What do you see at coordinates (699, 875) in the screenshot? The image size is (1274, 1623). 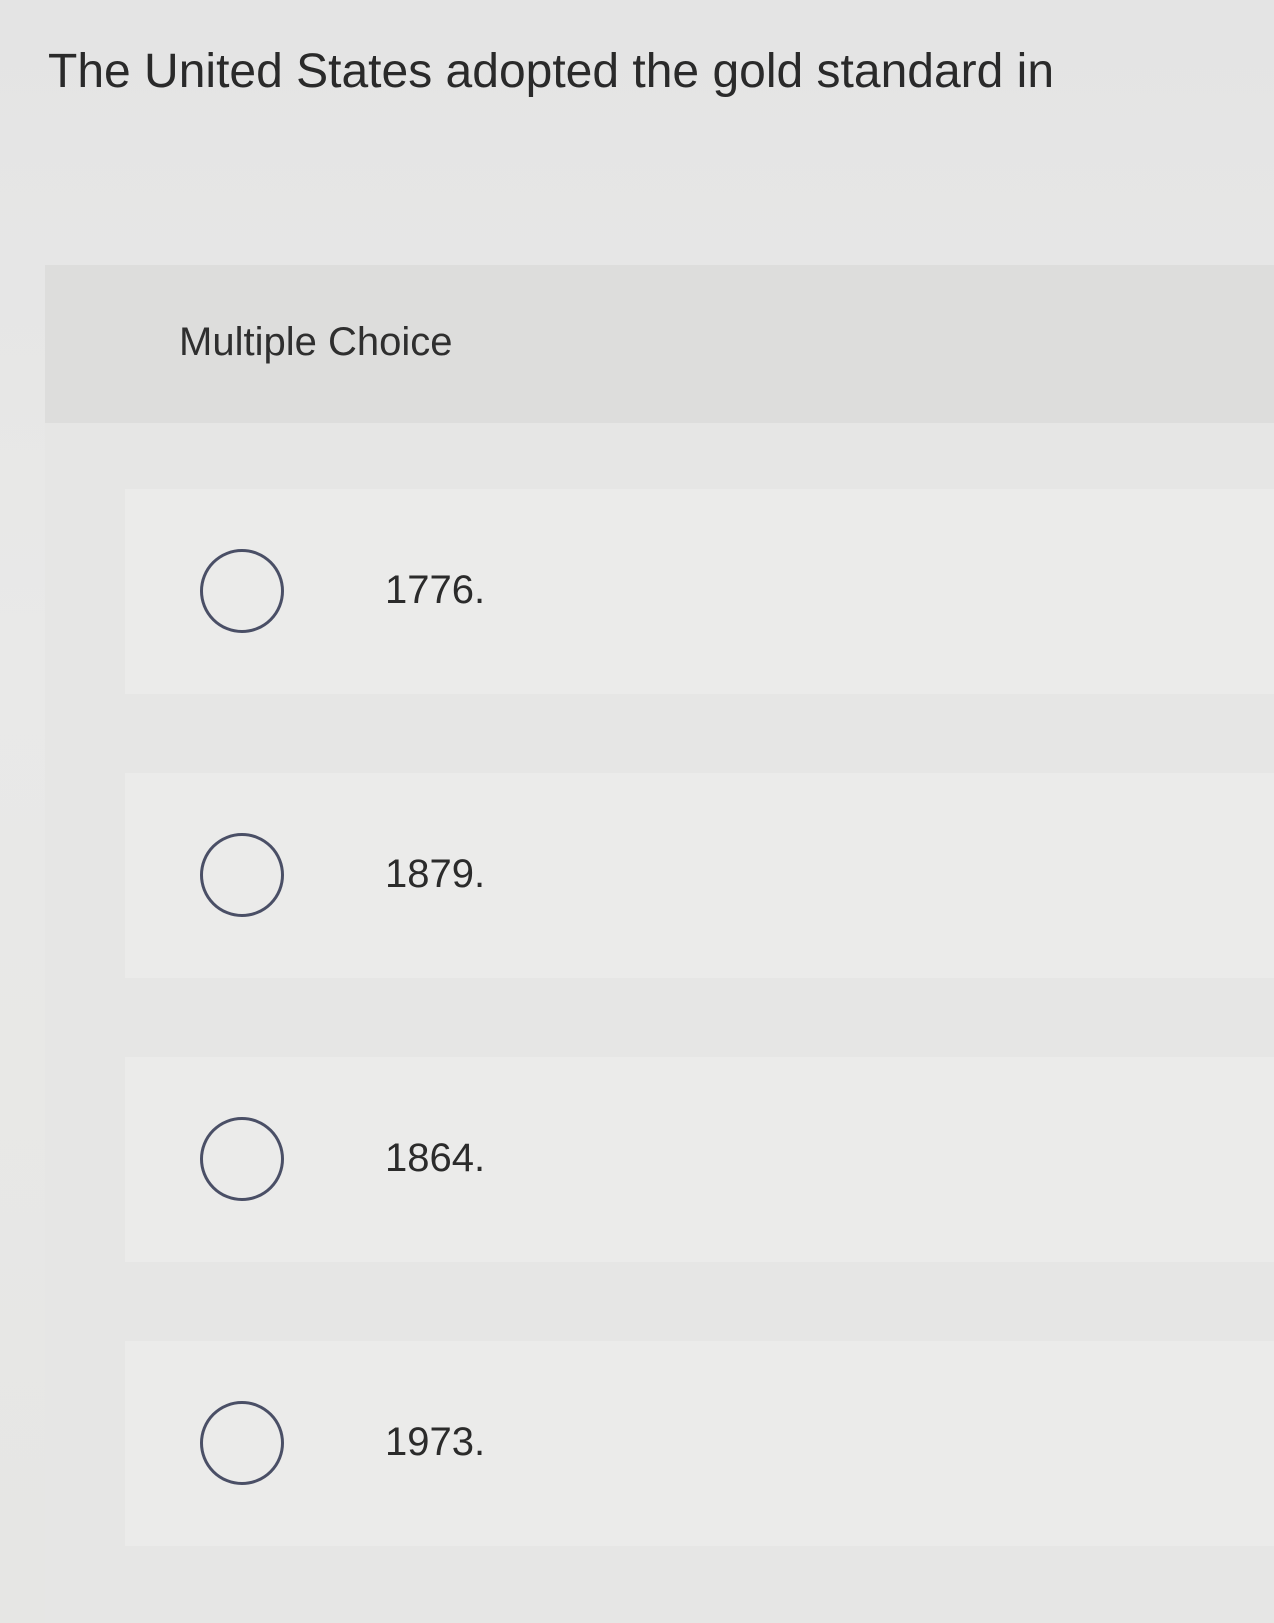 I see `answer-option-2: 1879.` at bounding box center [699, 875].